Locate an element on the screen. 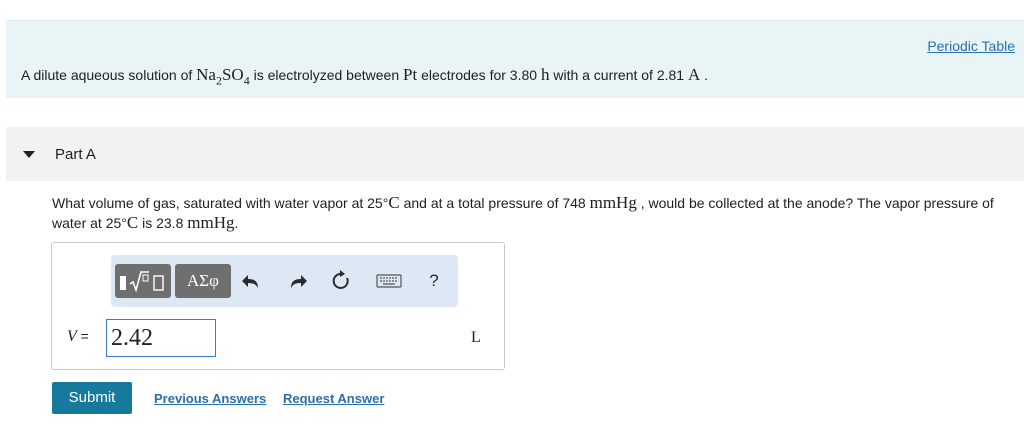  part-a-header: Part A is located at coordinates (515, 154).